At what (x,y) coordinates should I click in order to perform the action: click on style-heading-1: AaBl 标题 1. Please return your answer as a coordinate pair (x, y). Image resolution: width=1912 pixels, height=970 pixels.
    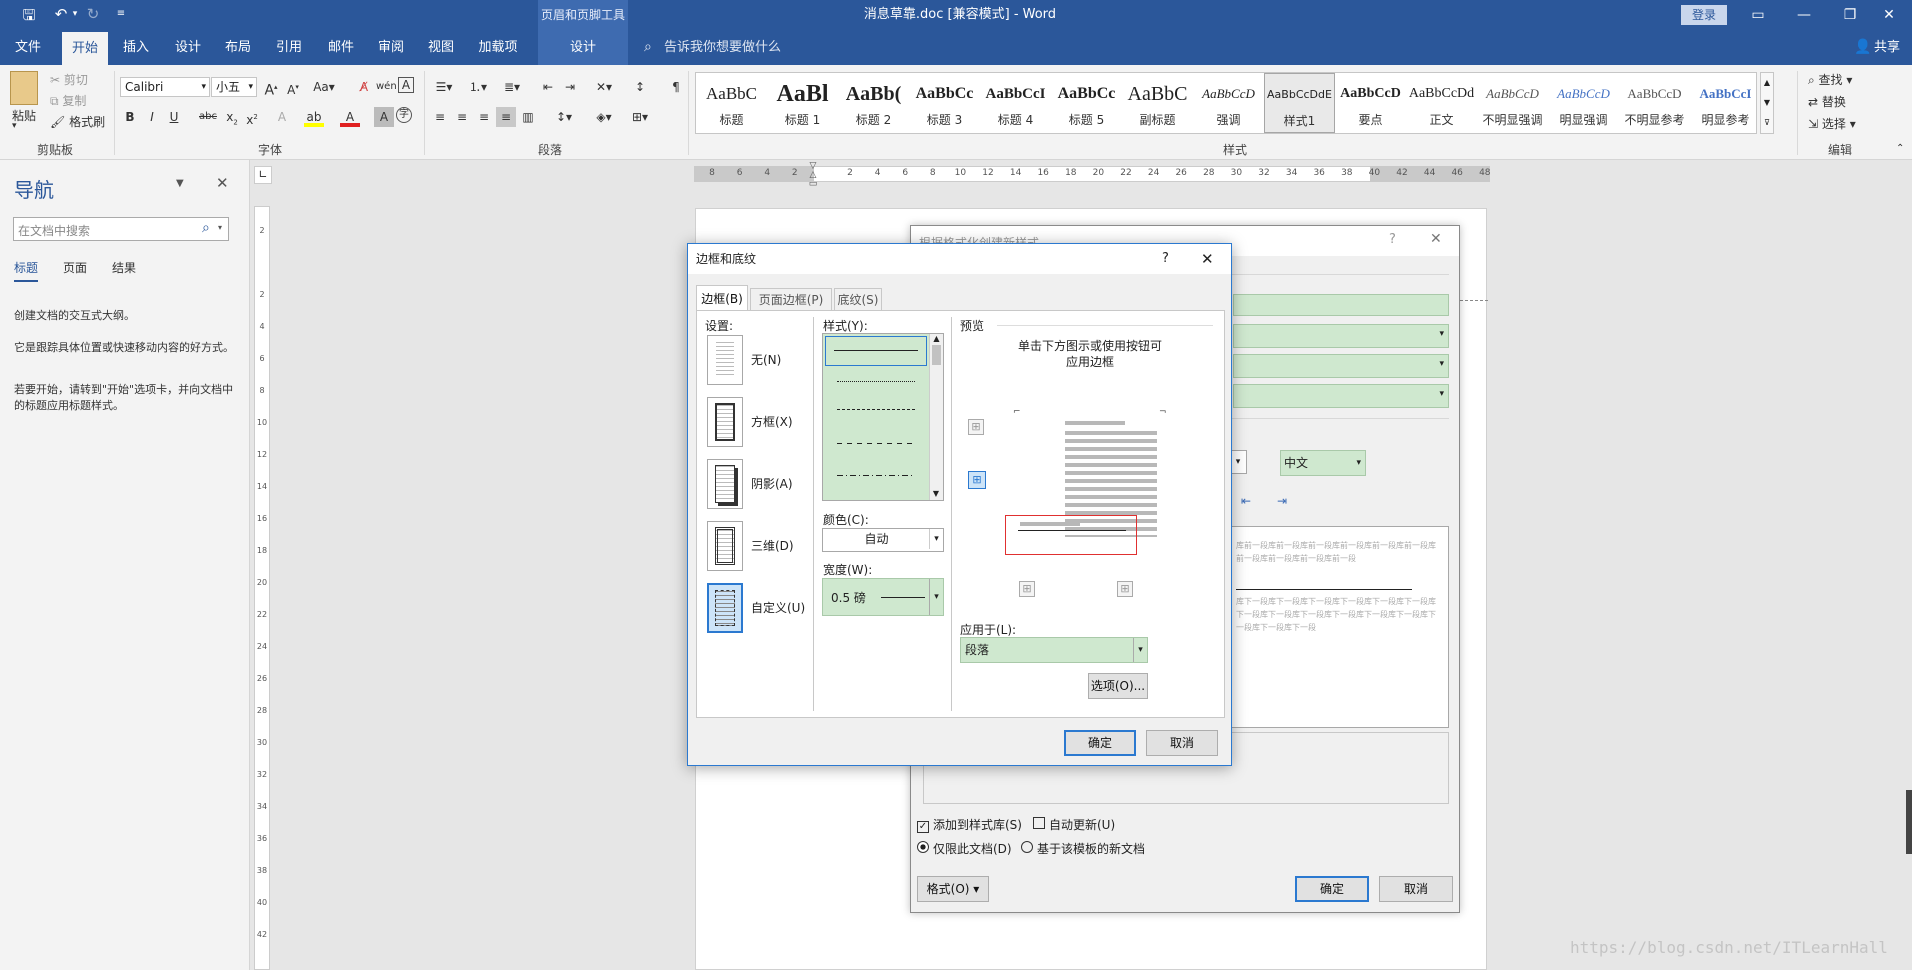
    Looking at the image, I should click on (802, 103).